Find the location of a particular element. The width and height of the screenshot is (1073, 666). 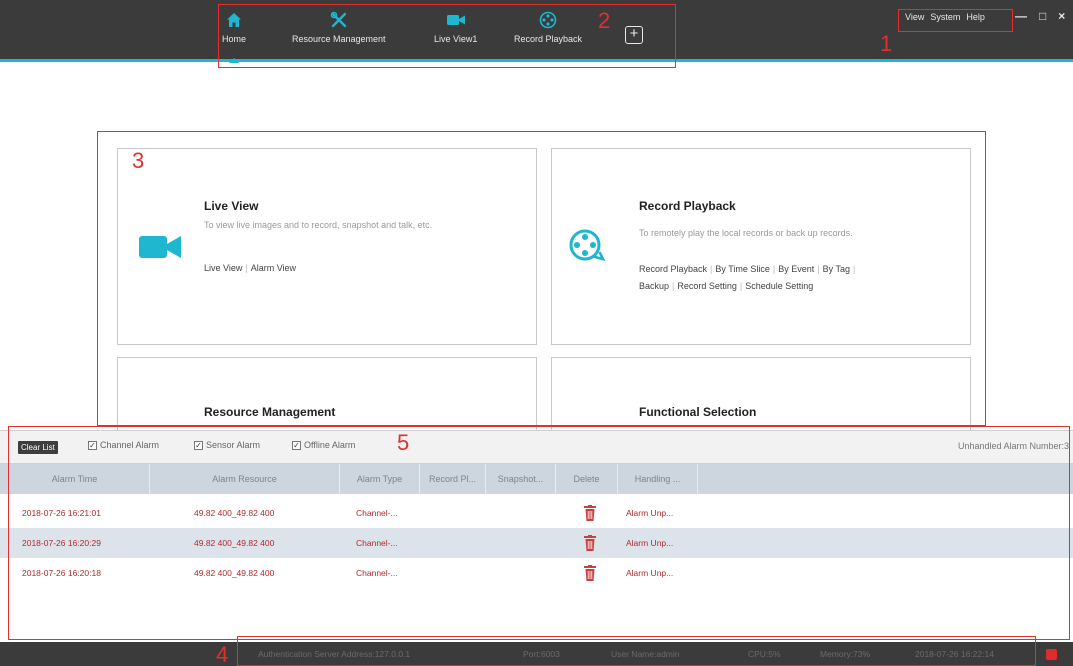

card-resource-management: Resource Management is located at coordinates (327, 393).